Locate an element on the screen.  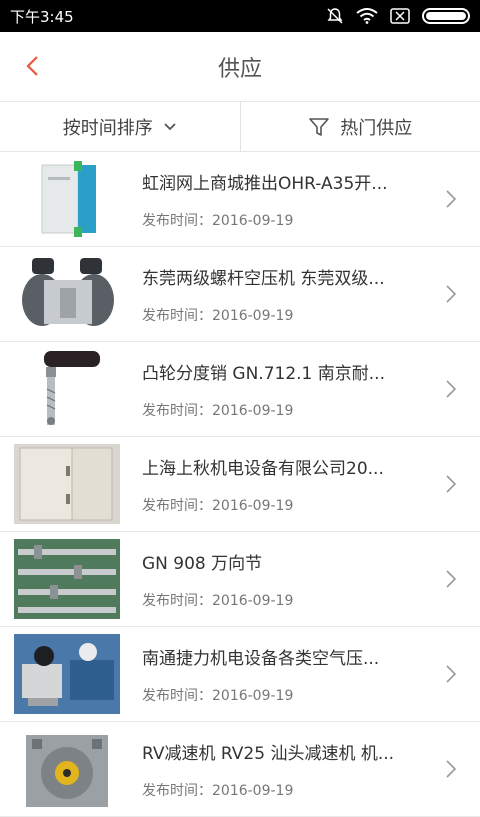
wifi-icon is located at coordinates (367, 16).